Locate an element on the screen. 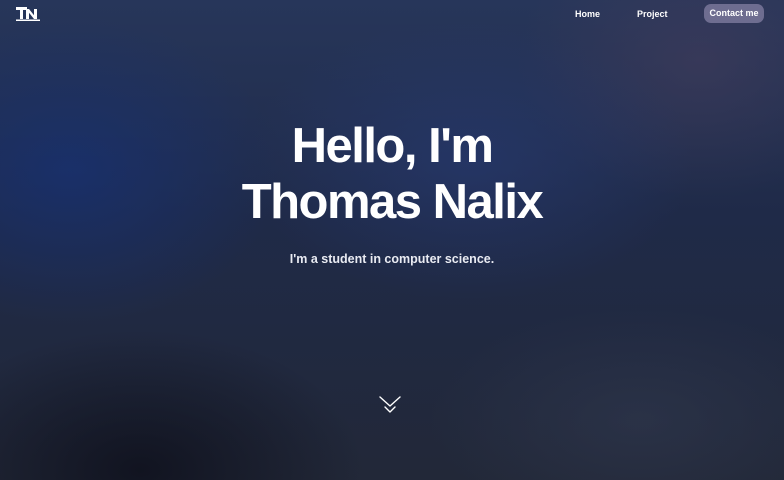 This screenshot has height=480, width=784. nav-link-home: Home is located at coordinates (587, 14).